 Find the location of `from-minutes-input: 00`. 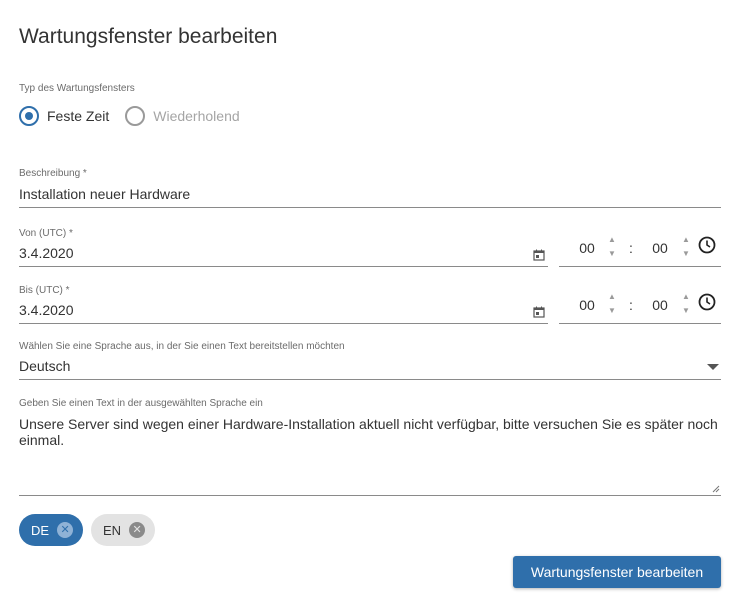

from-minutes-input: 00 is located at coordinates (660, 248).